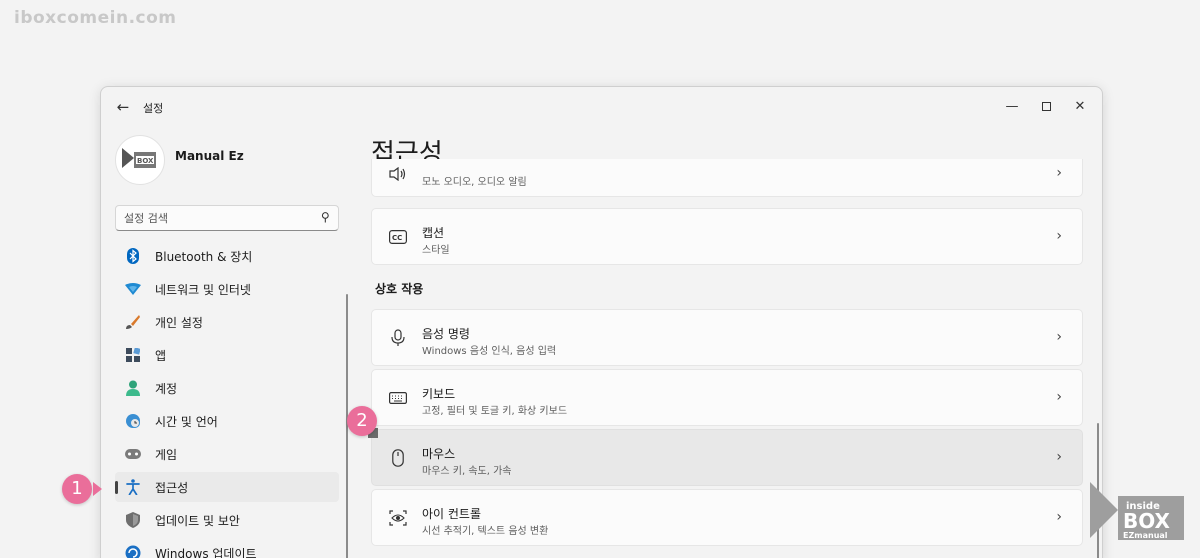 Image resolution: width=1200 pixels, height=558 pixels. Describe the element at coordinates (172, 487) in the screenshot. I see `sidebar-item-label: 접근성` at that location.